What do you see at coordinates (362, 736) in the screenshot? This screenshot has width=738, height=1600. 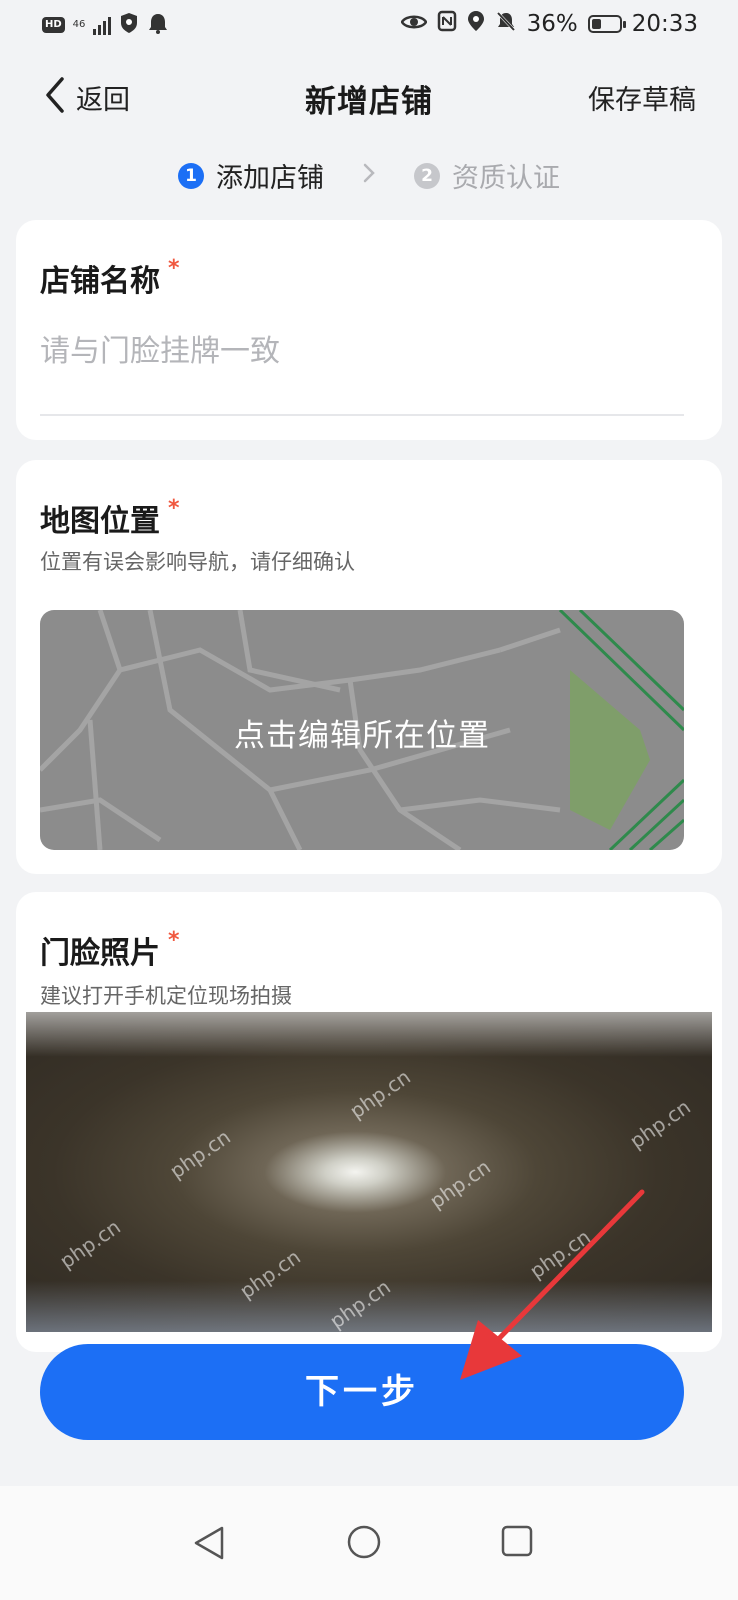 I see `map-edit-label: 点击编辑所在位置` at bounding box center [362, 736].